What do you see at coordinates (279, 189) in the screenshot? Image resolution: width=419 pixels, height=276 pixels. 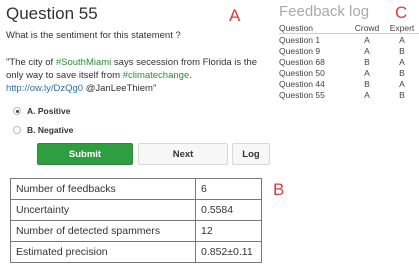 I see `panel-label-b: B` at bounding box center [279, 189].